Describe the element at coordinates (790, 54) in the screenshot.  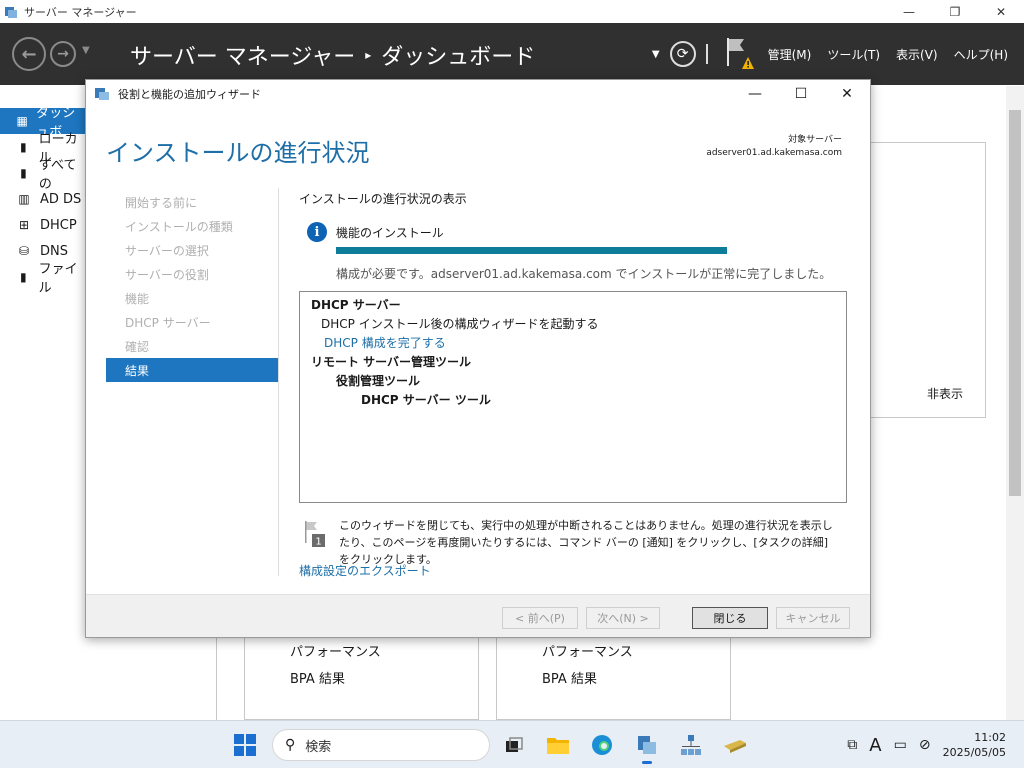
I see `menu-manage: 管理(M)` at that location.